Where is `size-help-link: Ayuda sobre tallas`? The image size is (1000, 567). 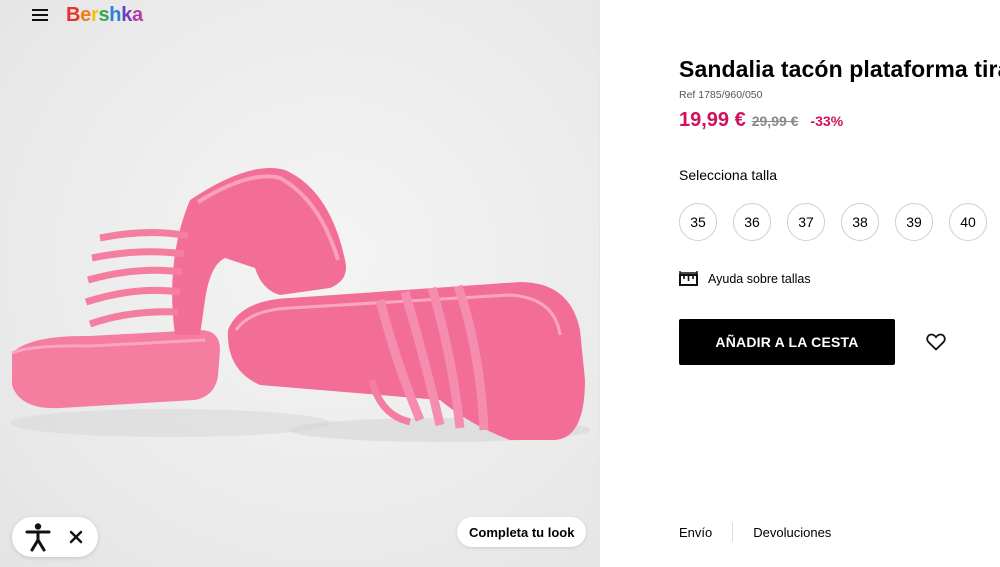 size-help-link: Ayuda sobre tallas is located at coordinates (745, 278).